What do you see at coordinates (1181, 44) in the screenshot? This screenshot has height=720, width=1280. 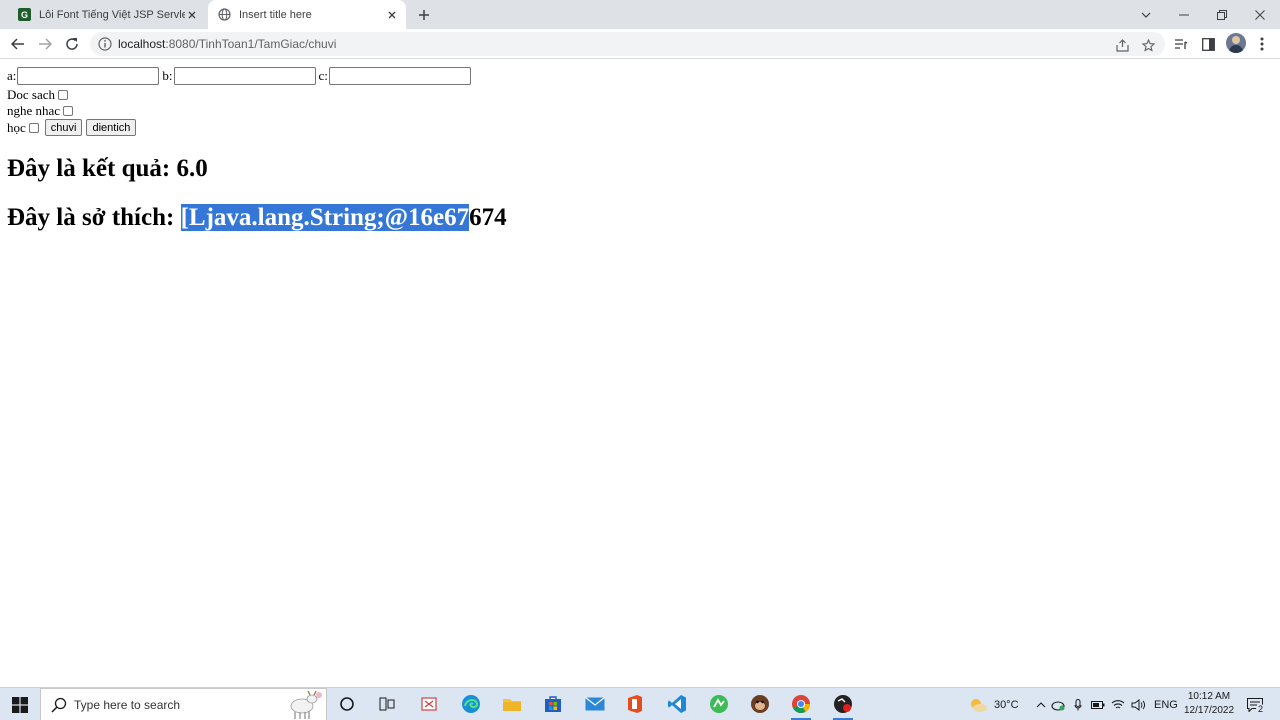 I see `media-queue-icon` at bounding box center [1181, 44].